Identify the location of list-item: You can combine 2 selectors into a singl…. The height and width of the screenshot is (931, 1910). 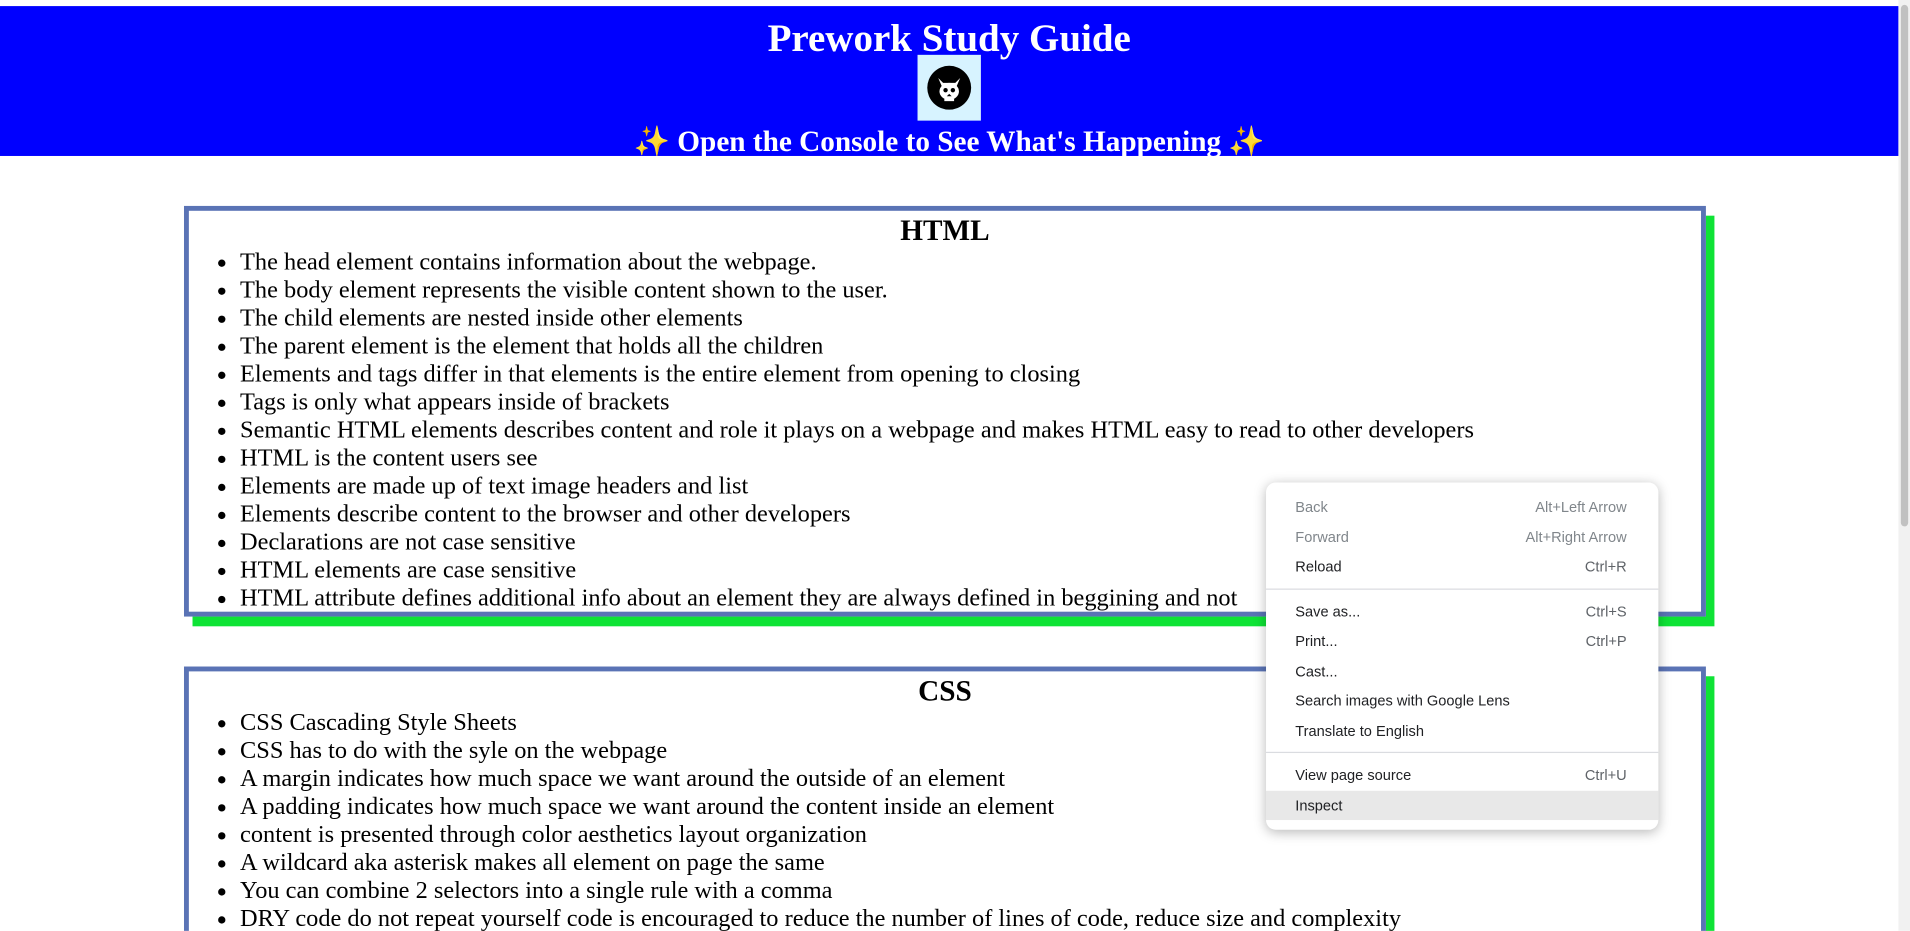
(970, 891).